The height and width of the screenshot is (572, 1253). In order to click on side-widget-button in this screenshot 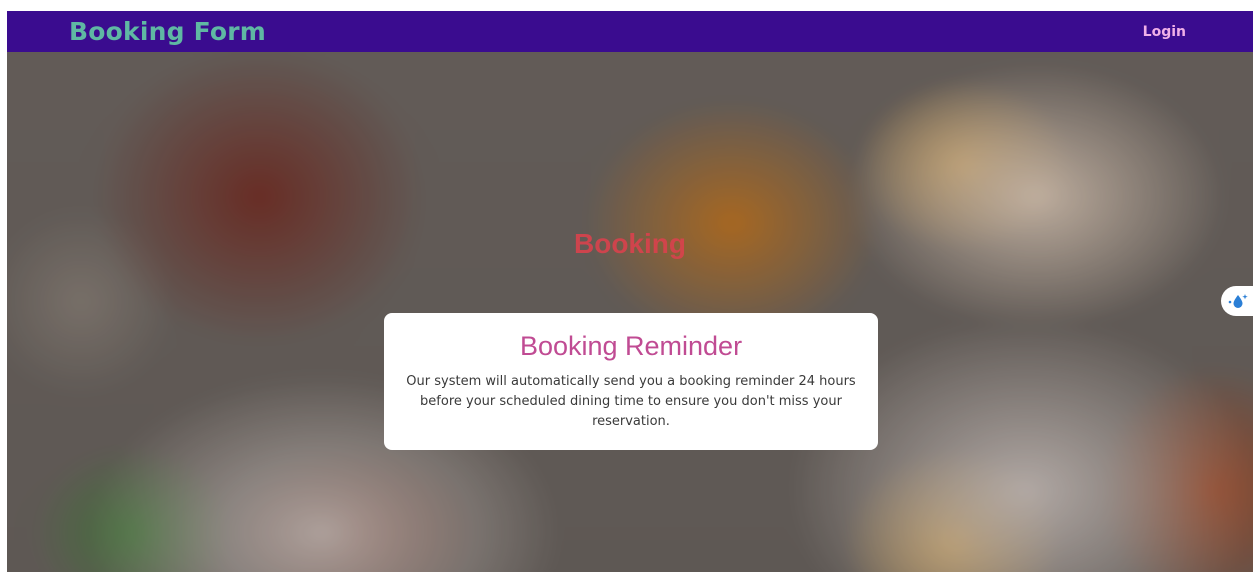, I will do `click(1237, 301)`.